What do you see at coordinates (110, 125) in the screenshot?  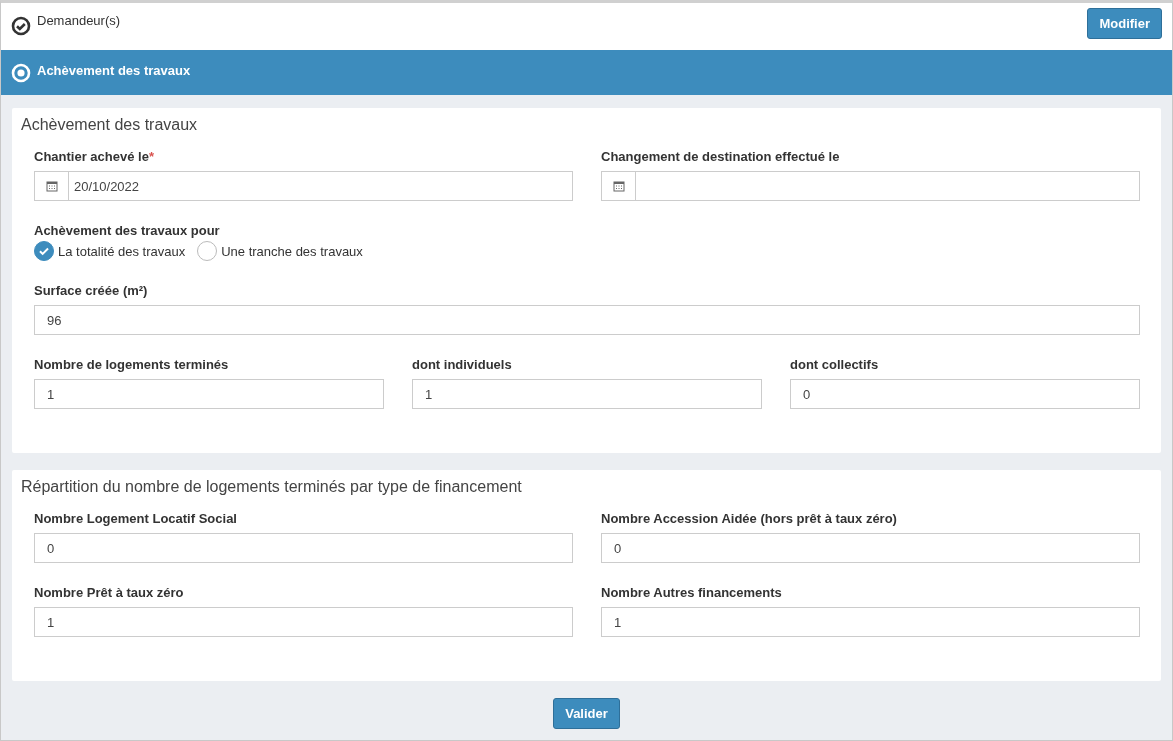 I see `card-title: Achèvement des travaux` at bounding box center [110, 125].